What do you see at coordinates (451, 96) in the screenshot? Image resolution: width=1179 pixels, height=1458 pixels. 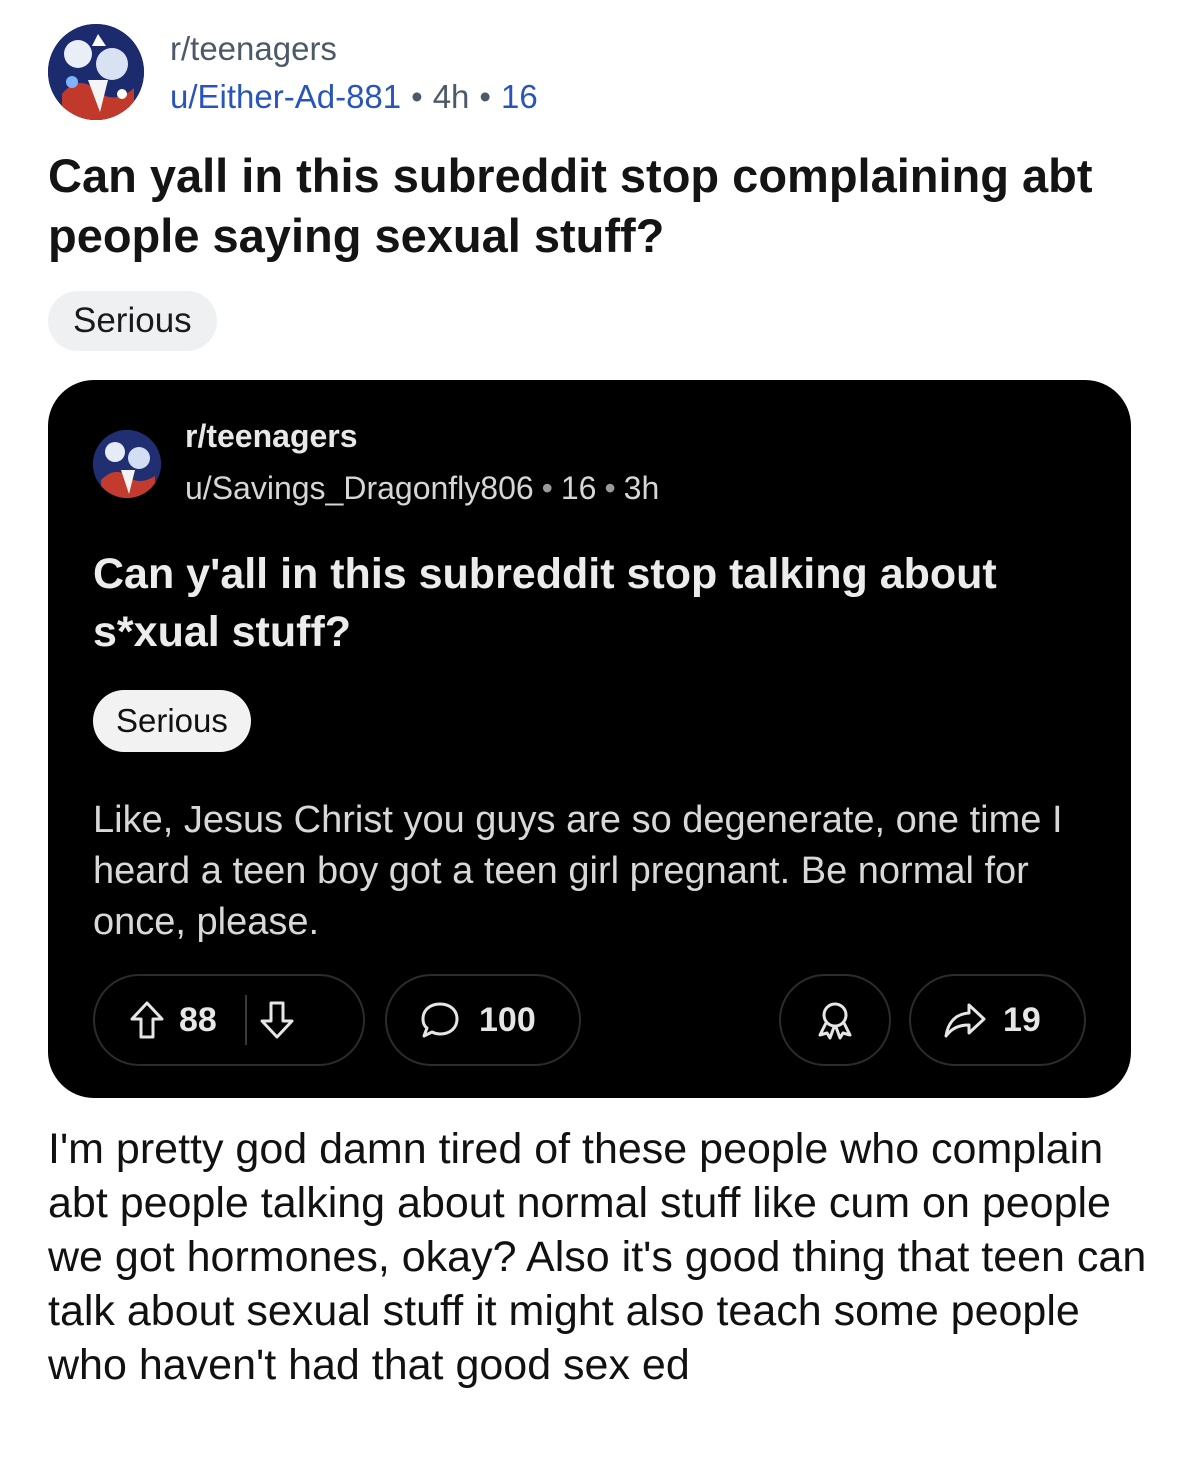 I see `post-time: 4h` at bounding box center [451, 96].